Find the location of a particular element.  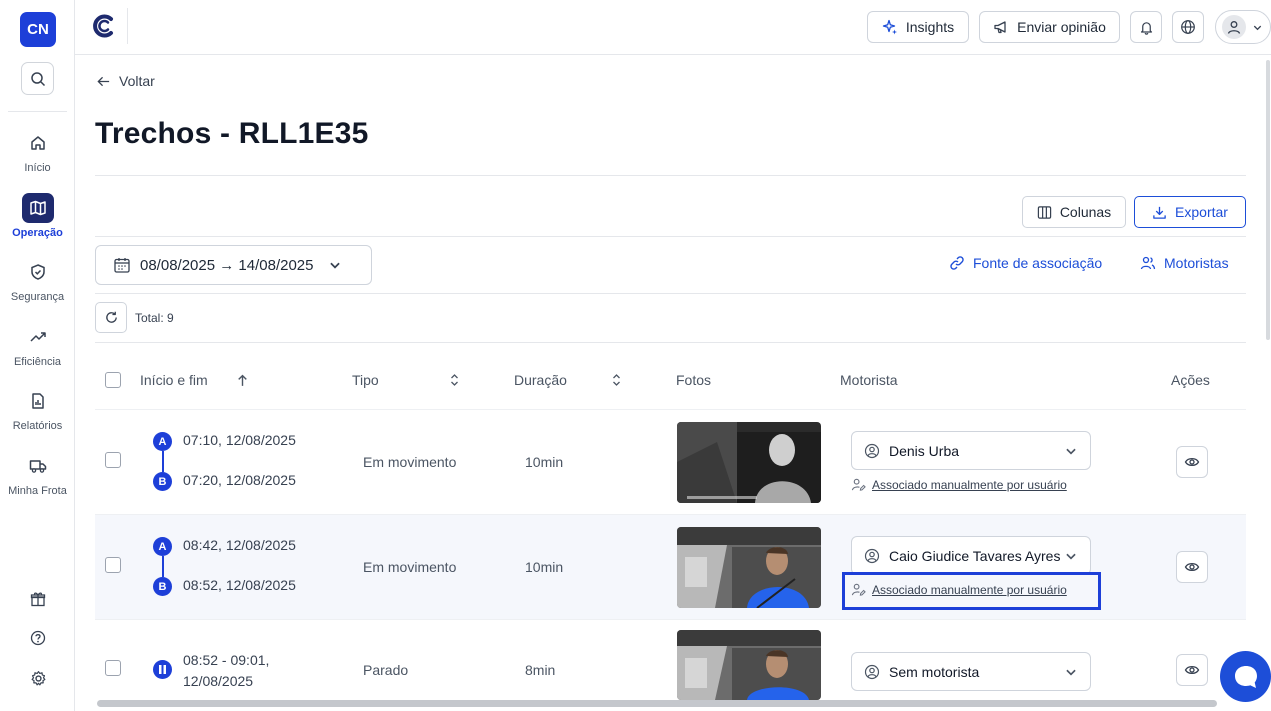

megaphone-icon is located at coordinates (1000, 27).